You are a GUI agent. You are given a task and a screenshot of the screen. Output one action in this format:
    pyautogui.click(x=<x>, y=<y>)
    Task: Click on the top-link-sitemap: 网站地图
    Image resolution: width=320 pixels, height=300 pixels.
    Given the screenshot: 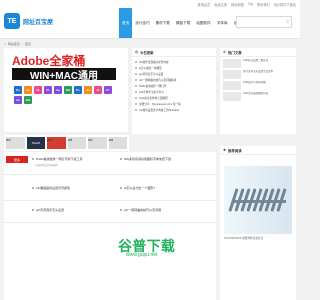 What is the action you would take?
    pyautogui.click(x=237, y=4)
    